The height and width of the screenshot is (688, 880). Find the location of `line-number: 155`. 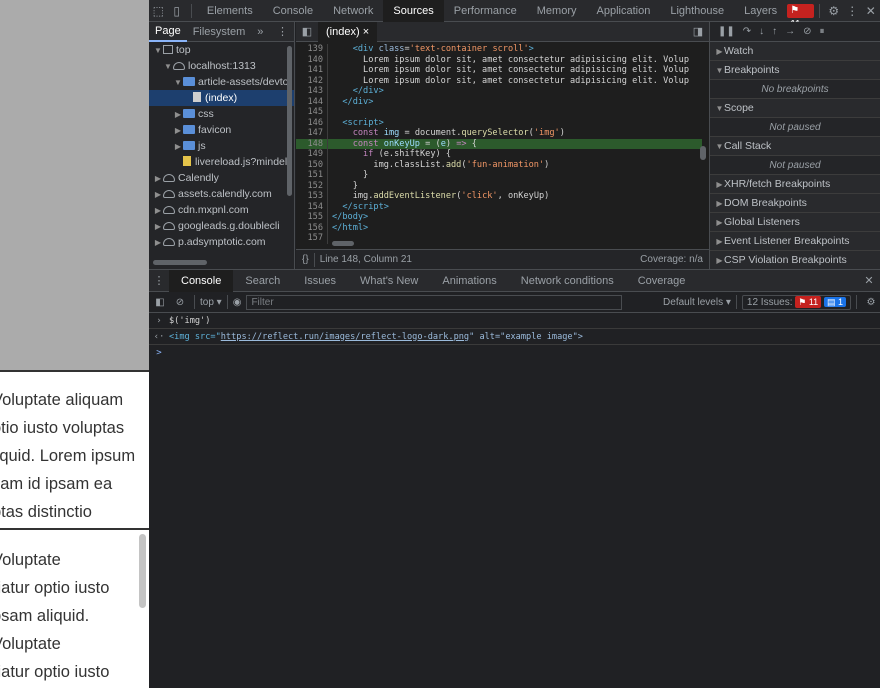

line-number: 155 is located at coordinates (312, 217).